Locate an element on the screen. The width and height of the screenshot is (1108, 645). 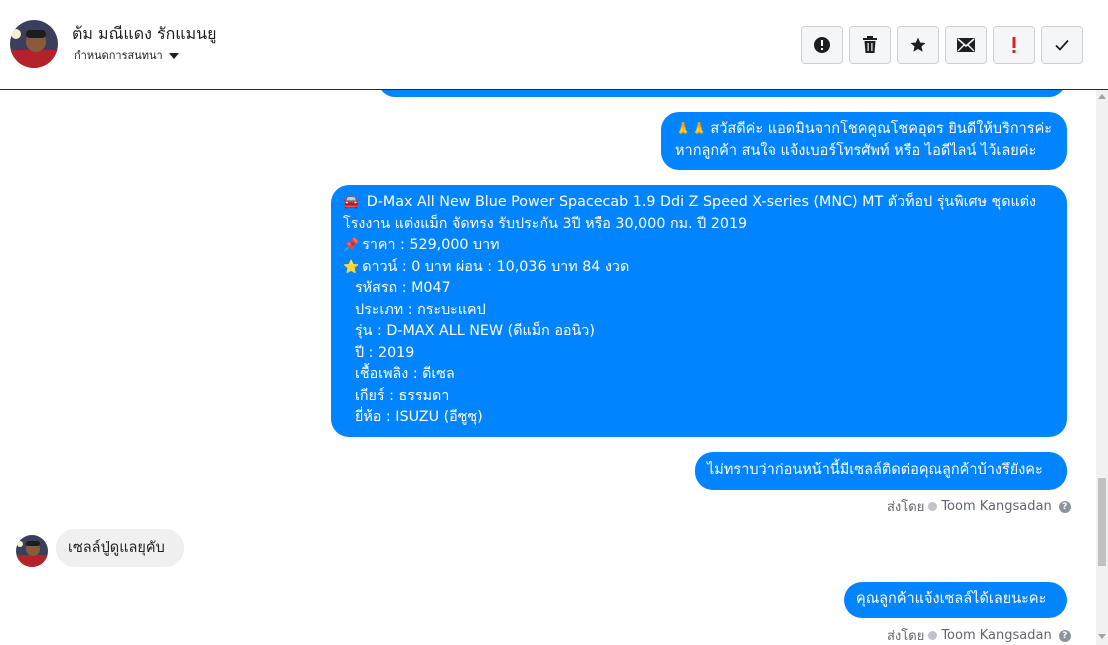
scroll-down-arrow-icon is located at coordinates (1102, 636).